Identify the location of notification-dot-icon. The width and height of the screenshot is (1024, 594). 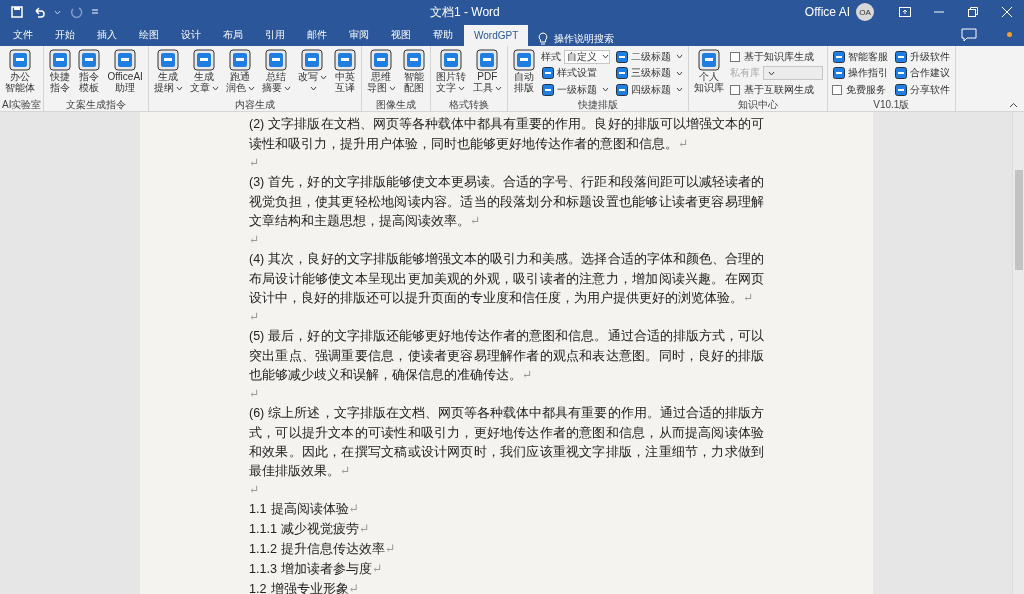
(1009, 34).